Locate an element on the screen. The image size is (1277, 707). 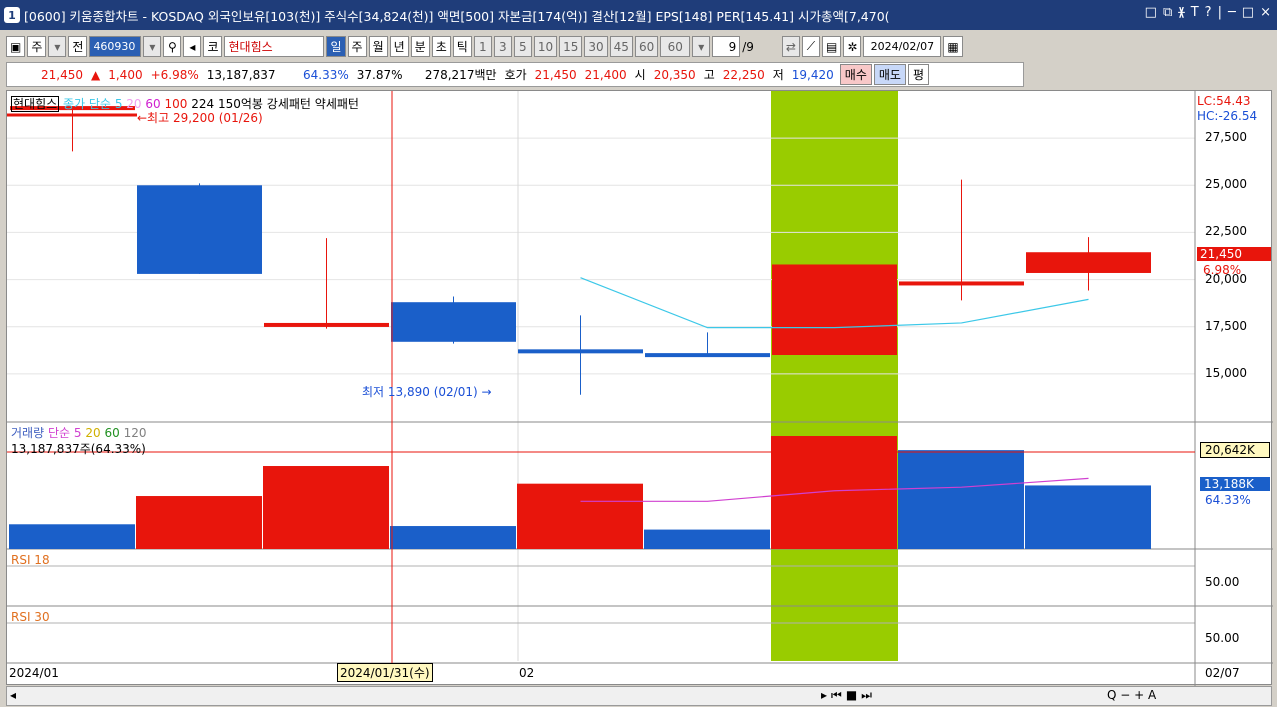
lc-label: LC:54.43 is located at coordinates (1224, 101).